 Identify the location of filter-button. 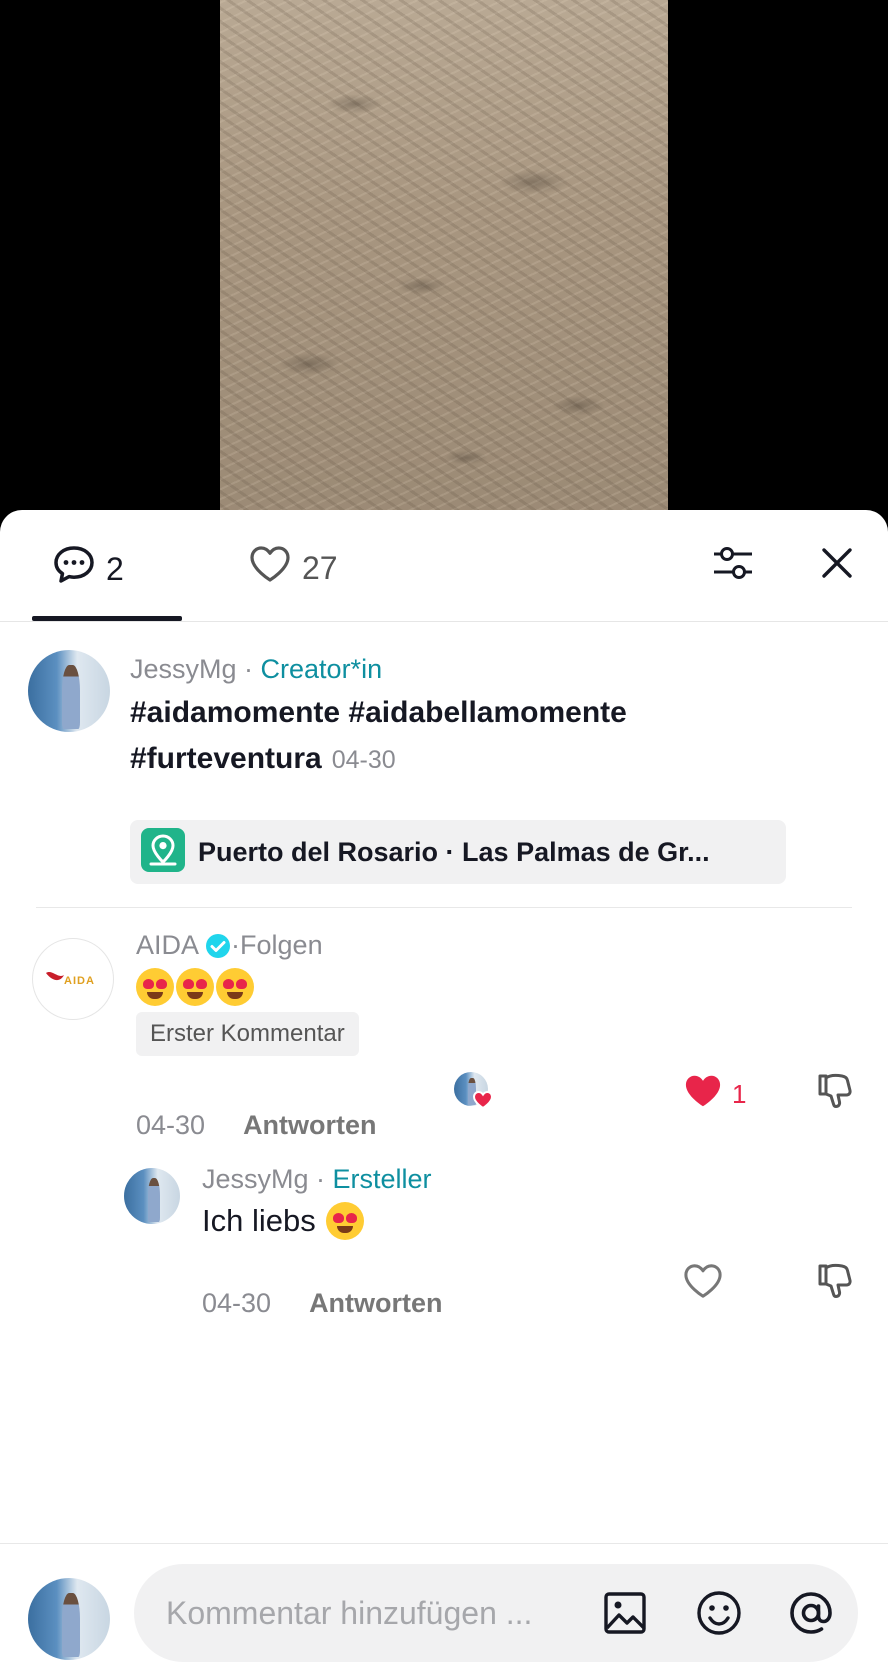
(733, 563).